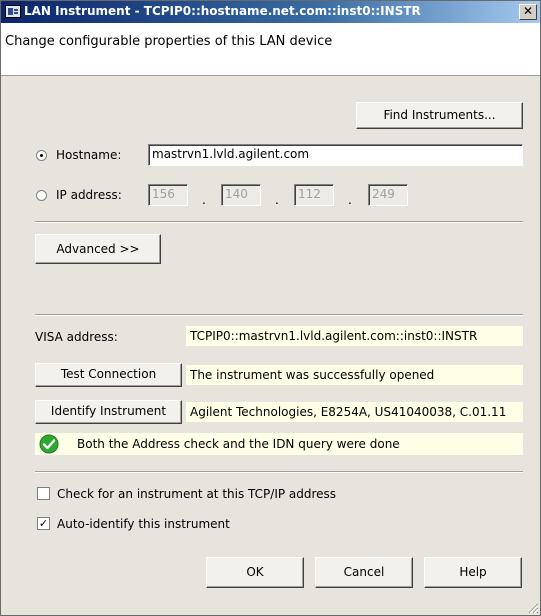 This screenshot has height=616, width=541. I want to click on ip-address-label: IP address:, so click(89, 195).